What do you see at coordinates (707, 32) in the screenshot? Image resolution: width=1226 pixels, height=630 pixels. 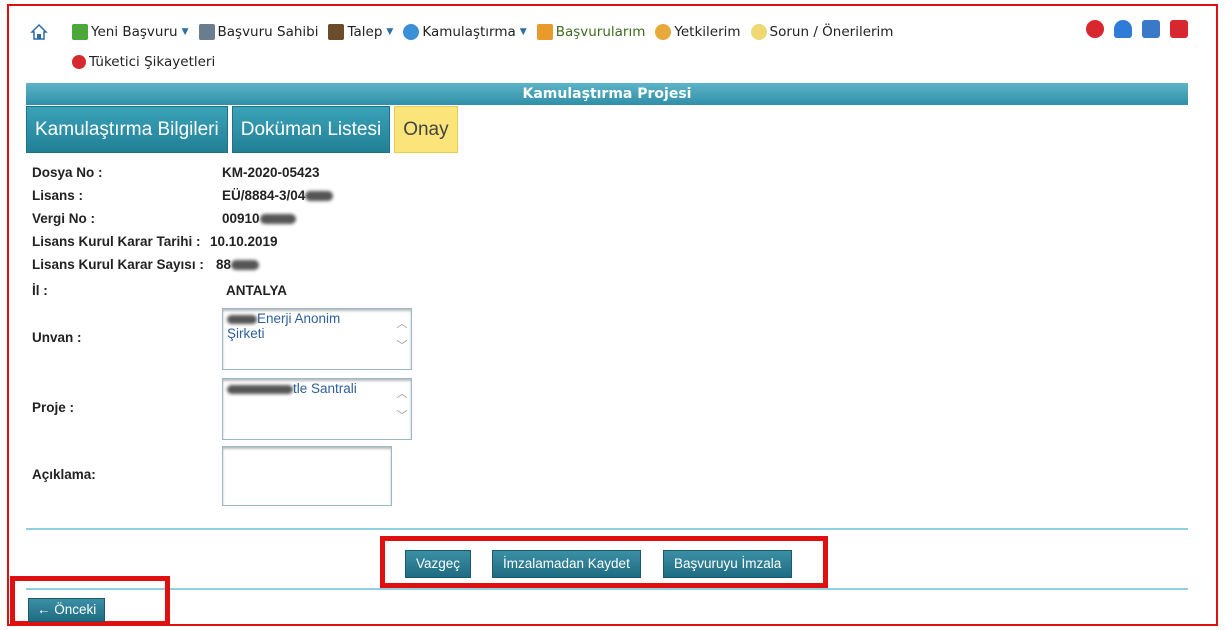 I see `nav-label: Yetkilerim` at bounding box center [707, 32].